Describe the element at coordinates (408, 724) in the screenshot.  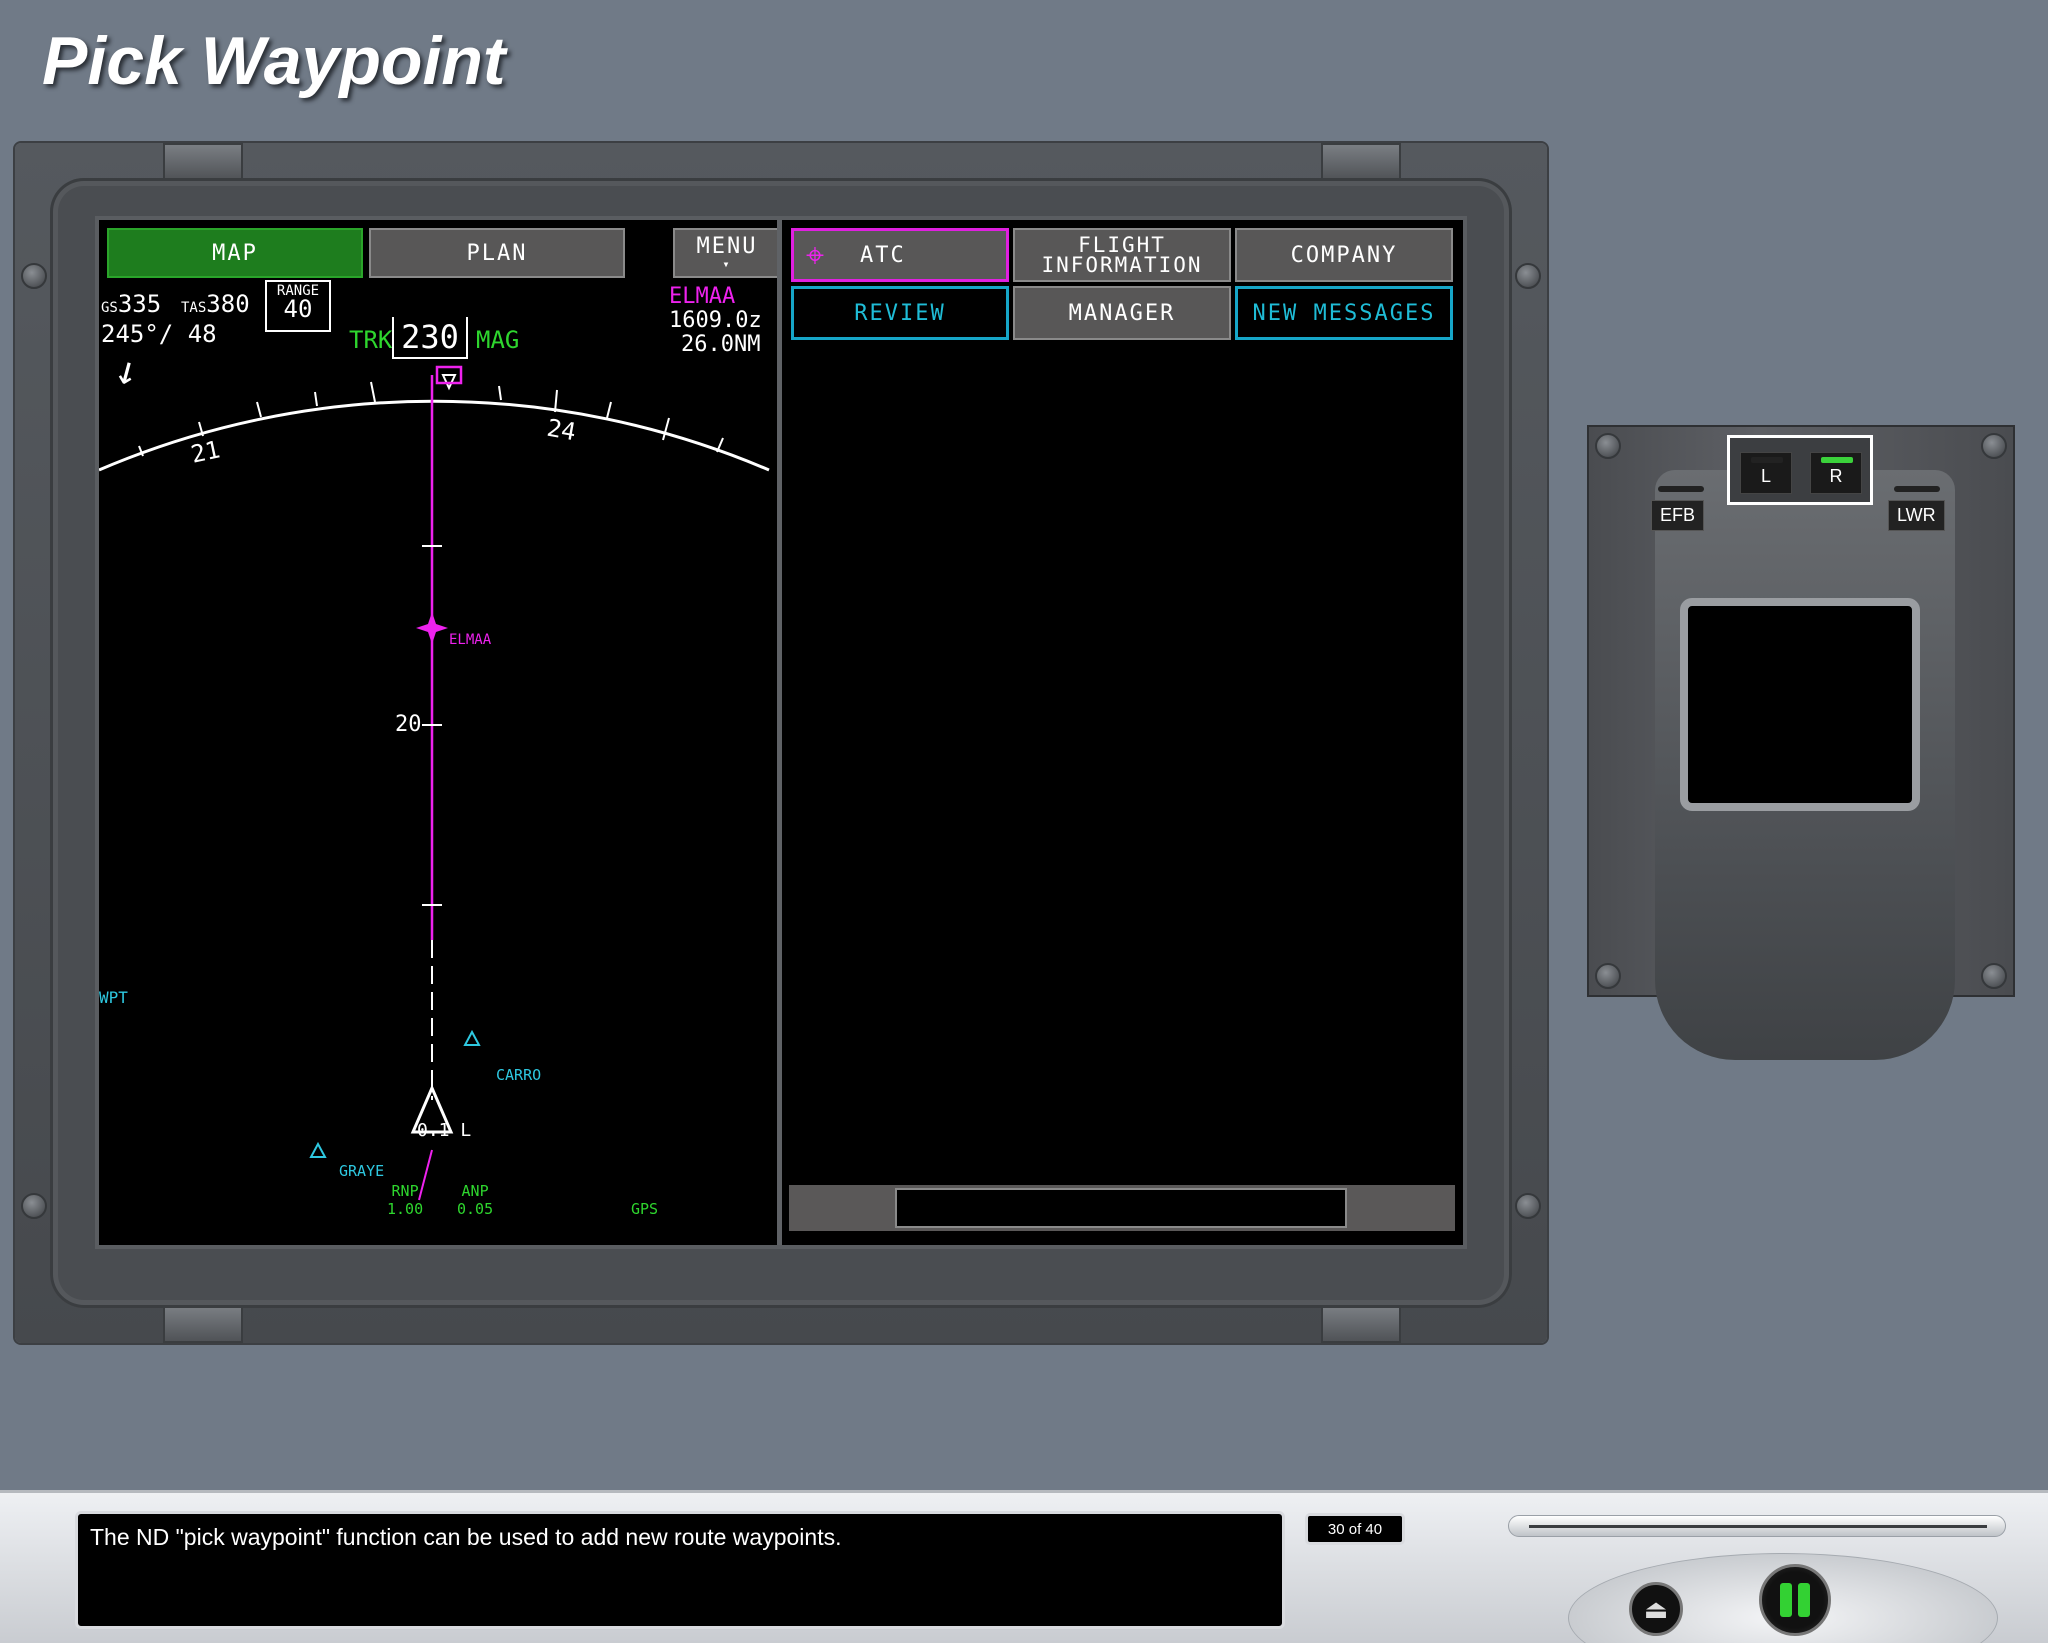
I see `range-mark-label: 20` at that location.